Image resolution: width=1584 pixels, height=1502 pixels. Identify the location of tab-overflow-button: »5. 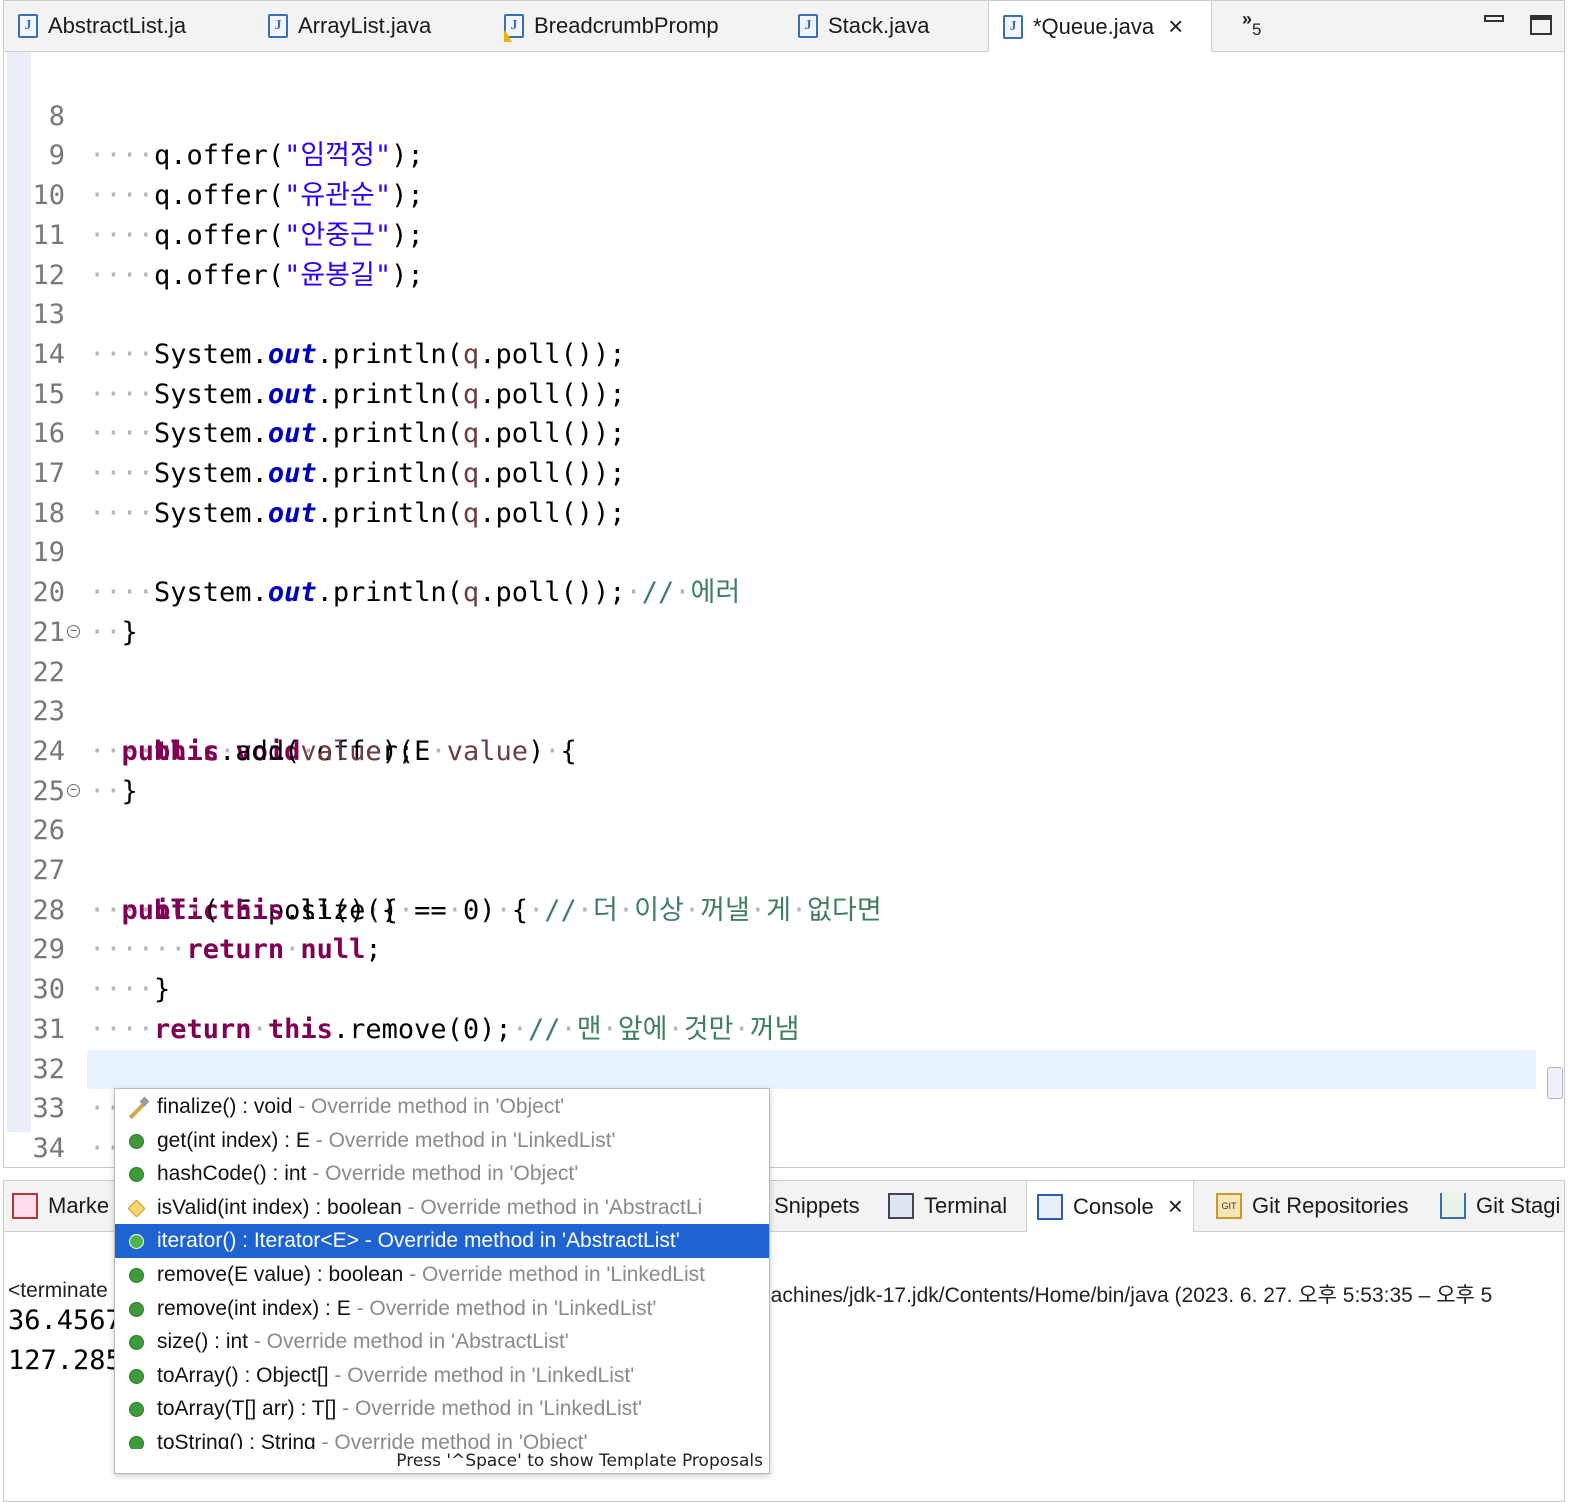
(1251, 24).